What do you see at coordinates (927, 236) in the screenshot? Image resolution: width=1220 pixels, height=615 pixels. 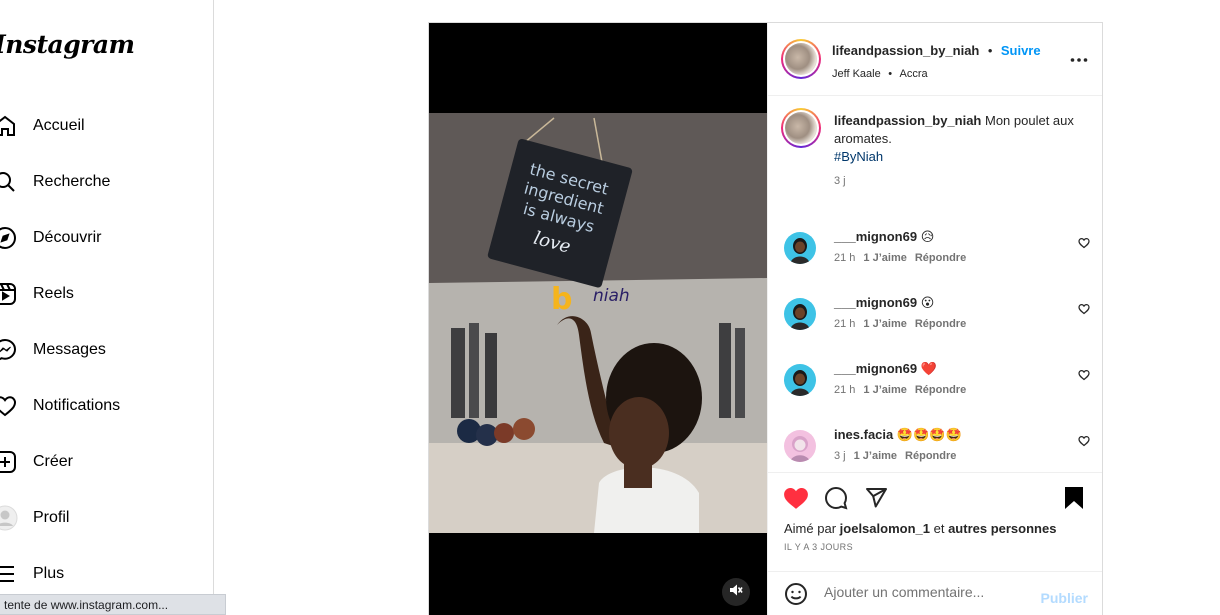 I see `comment-text: 😥` at bounding box center [927, 236].